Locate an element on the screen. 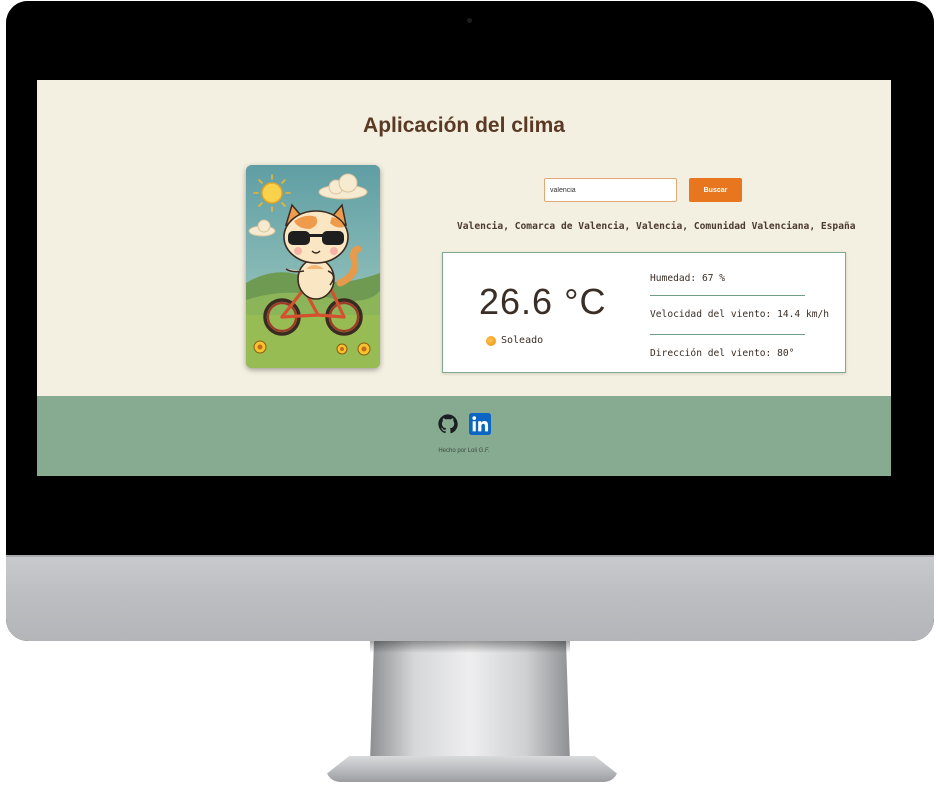 The height and width of the screenshot is (788, 940). linkedin-icon is located at coordinates (480, 424).